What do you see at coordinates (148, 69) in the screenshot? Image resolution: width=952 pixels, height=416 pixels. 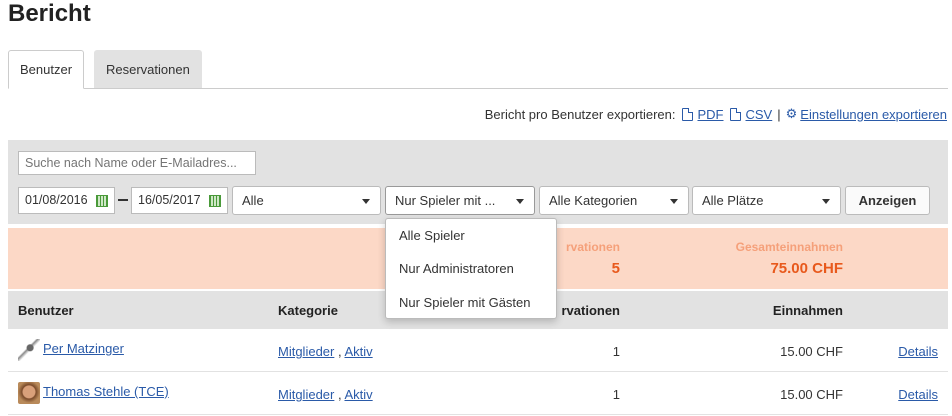 I see `tab-reservationen: Reservationen` at bounding box center [148, 69].